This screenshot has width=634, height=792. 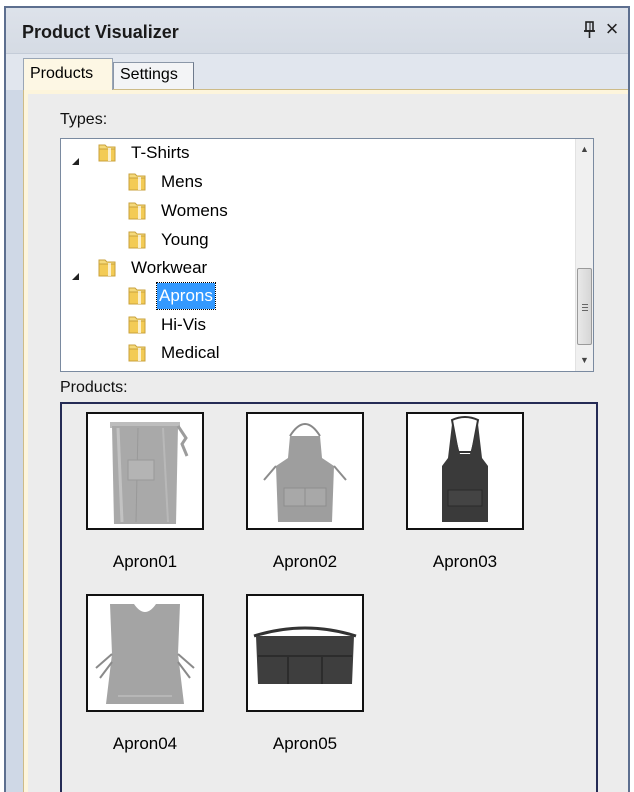 What do you see at coordinates (584, 306) in the screenshot?
I see `scroll-thumb` at bounding box center [584, 306].